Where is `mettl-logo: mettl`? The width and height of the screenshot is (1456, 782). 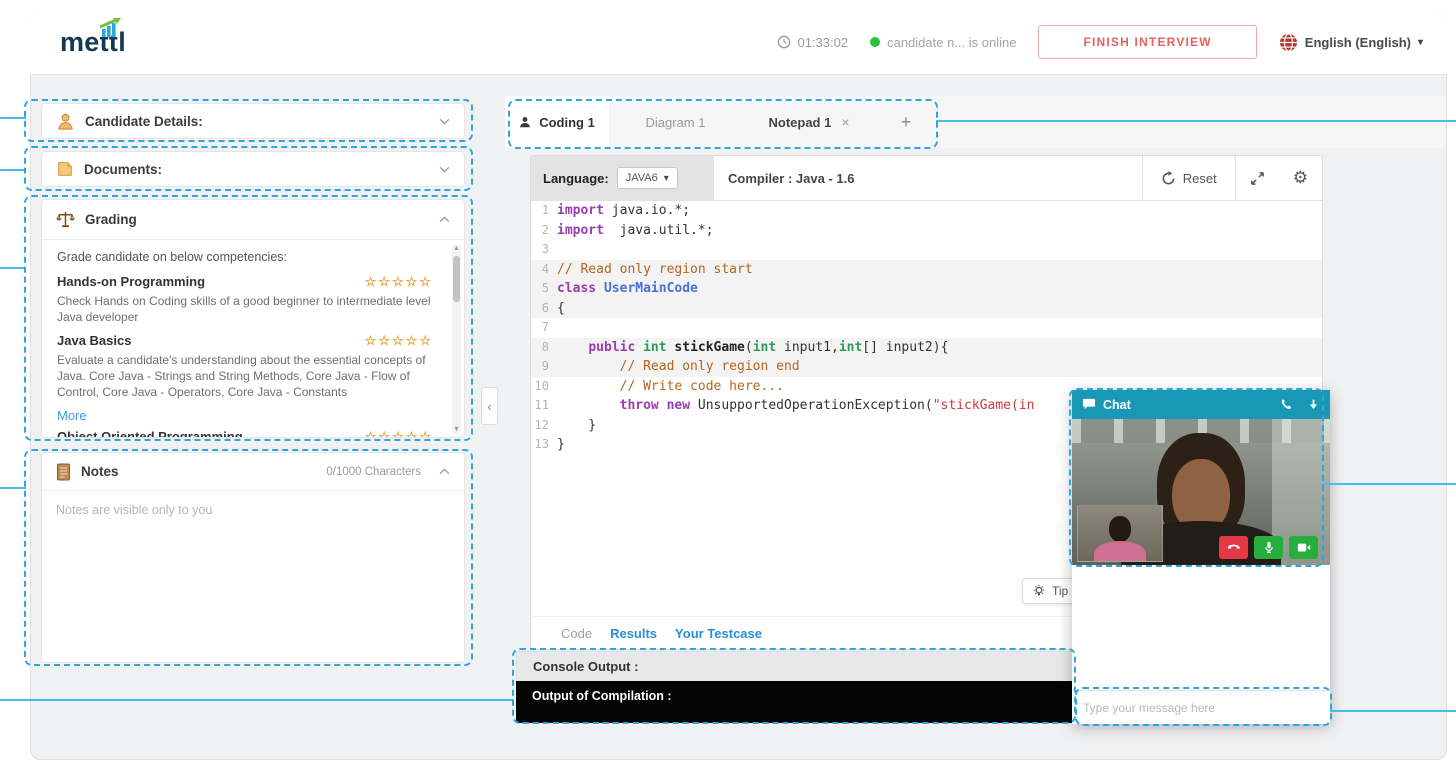 mettl-logo: mettl is located at coordinates (93, 37).